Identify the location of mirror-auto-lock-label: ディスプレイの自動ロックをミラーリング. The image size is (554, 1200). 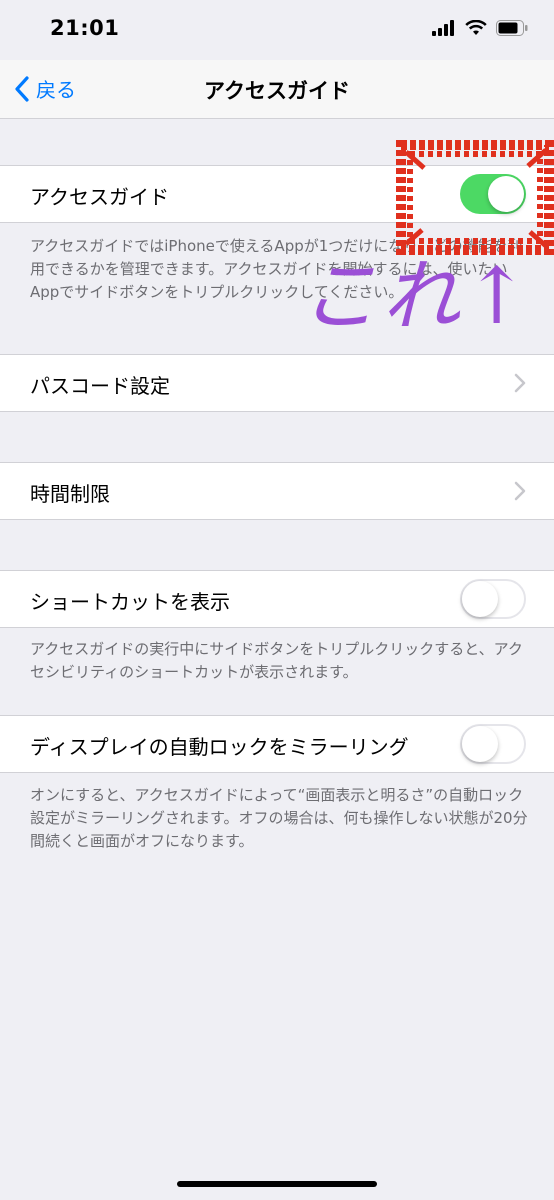
(219, 747).